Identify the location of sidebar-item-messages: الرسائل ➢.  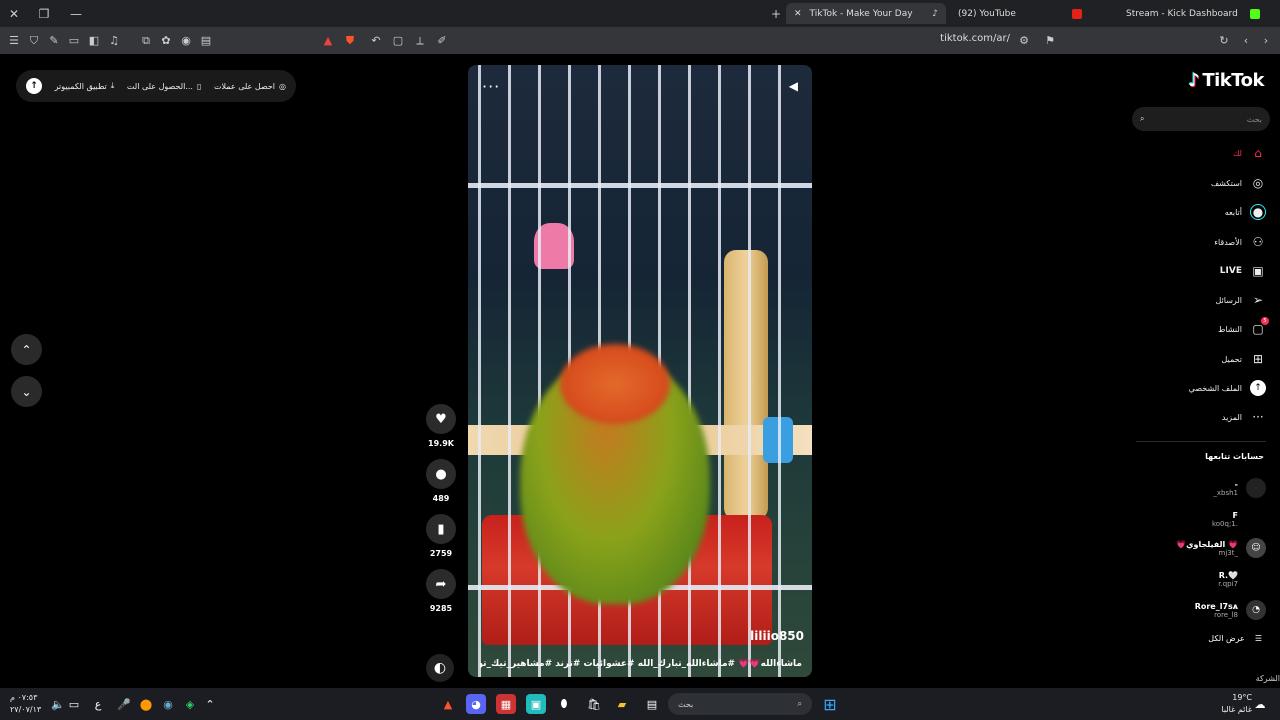
(1241, 300).